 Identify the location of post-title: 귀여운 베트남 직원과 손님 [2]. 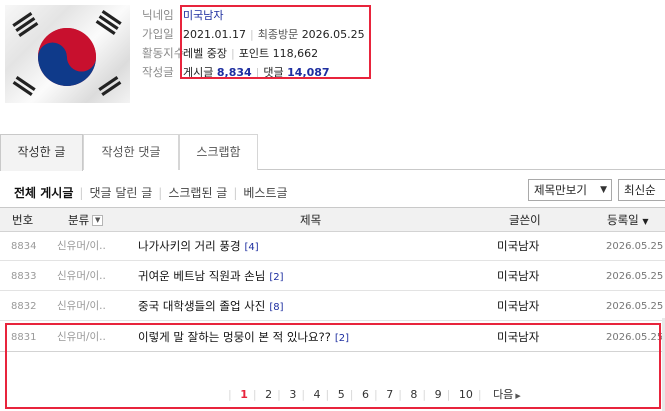
(211, 277).